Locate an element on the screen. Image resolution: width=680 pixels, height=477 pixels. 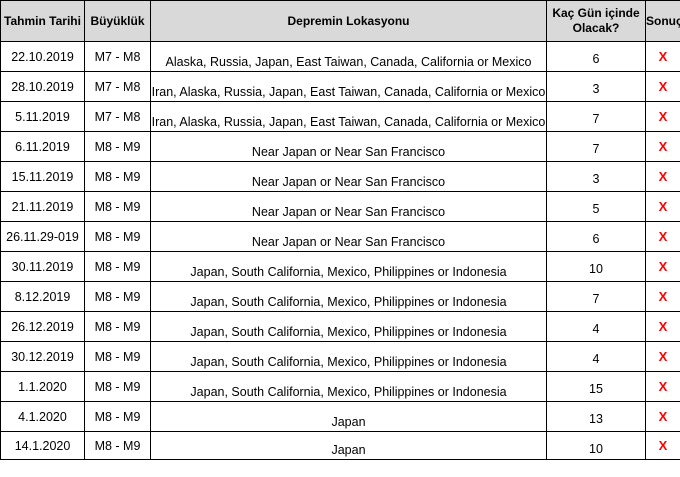
cell-date: 26.11.29-019 is located at coordinates (42, 236).